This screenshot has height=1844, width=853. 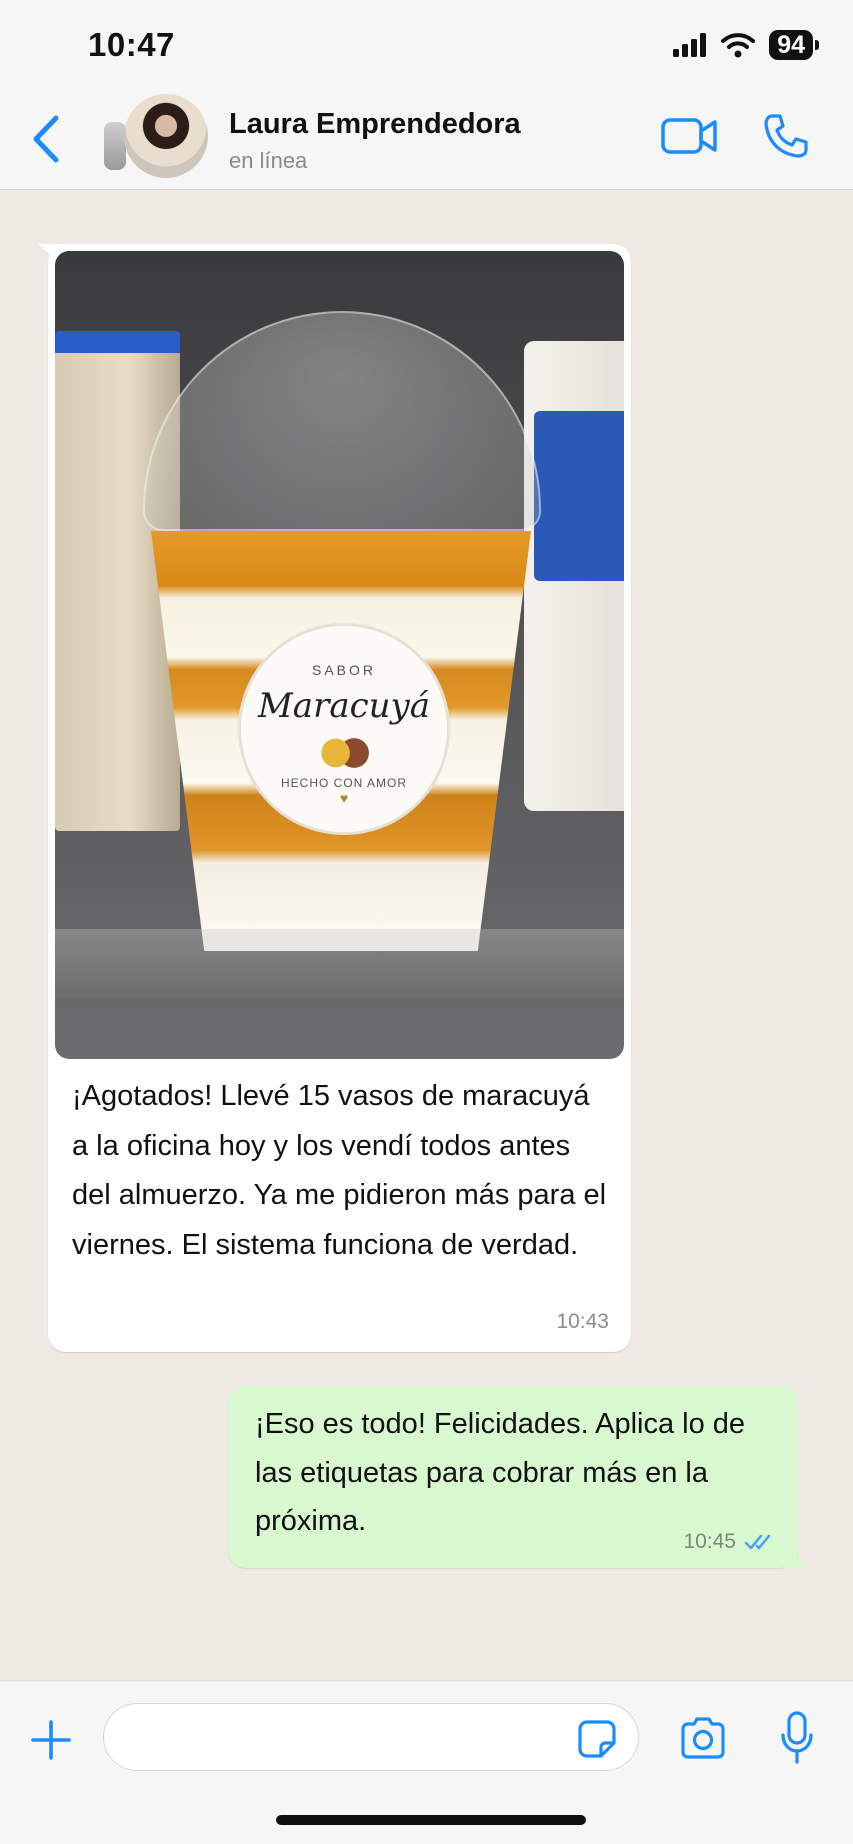 I want to click on phone-call-icon, so click(x=786, y=136).